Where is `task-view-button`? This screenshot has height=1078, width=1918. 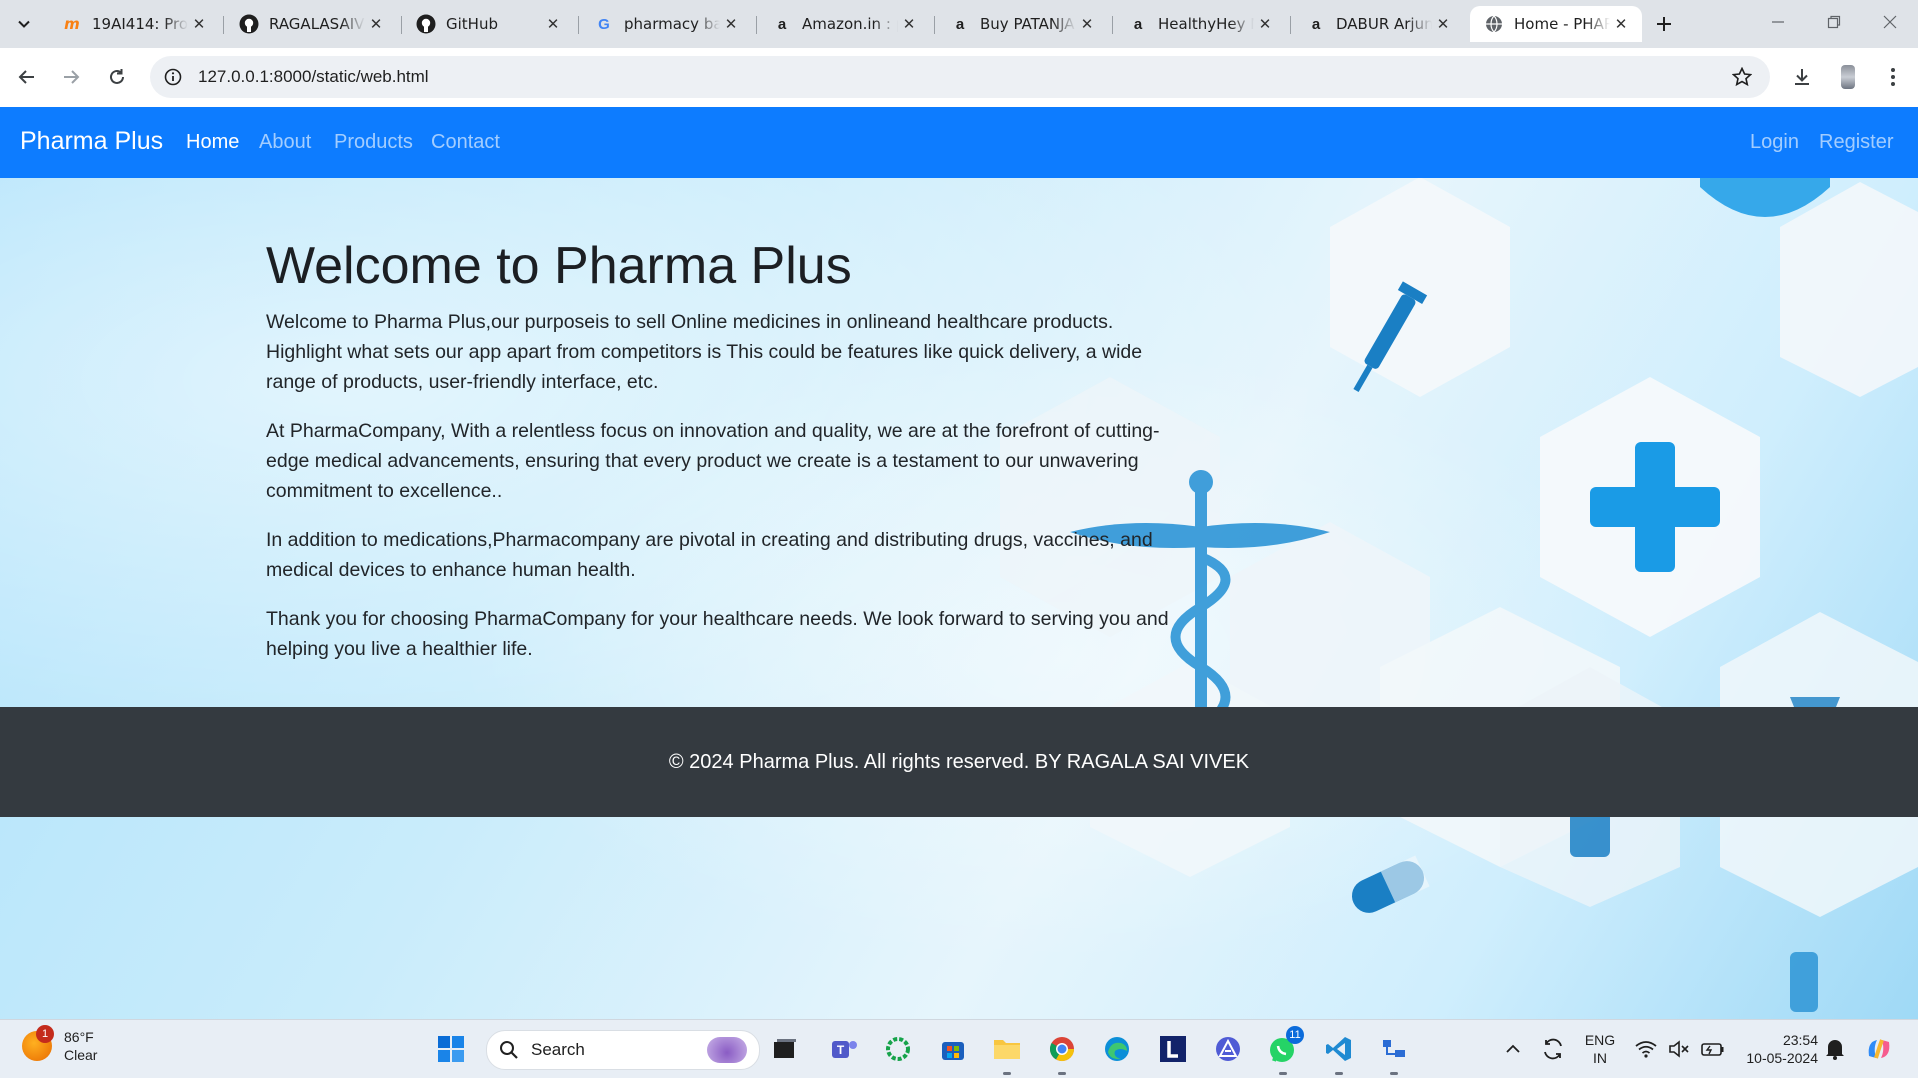 task-view-button is located at coordinates (785, 1049).